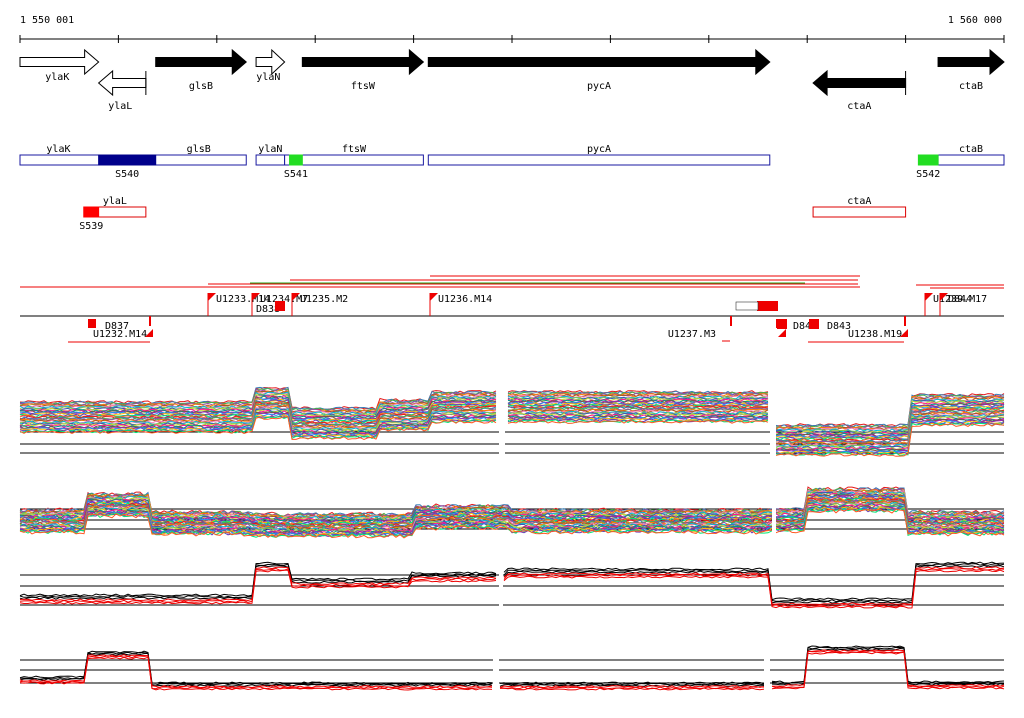 The image size is (1024, 718). I want to click on gene-arrow-ylaN, so click(270, 62).